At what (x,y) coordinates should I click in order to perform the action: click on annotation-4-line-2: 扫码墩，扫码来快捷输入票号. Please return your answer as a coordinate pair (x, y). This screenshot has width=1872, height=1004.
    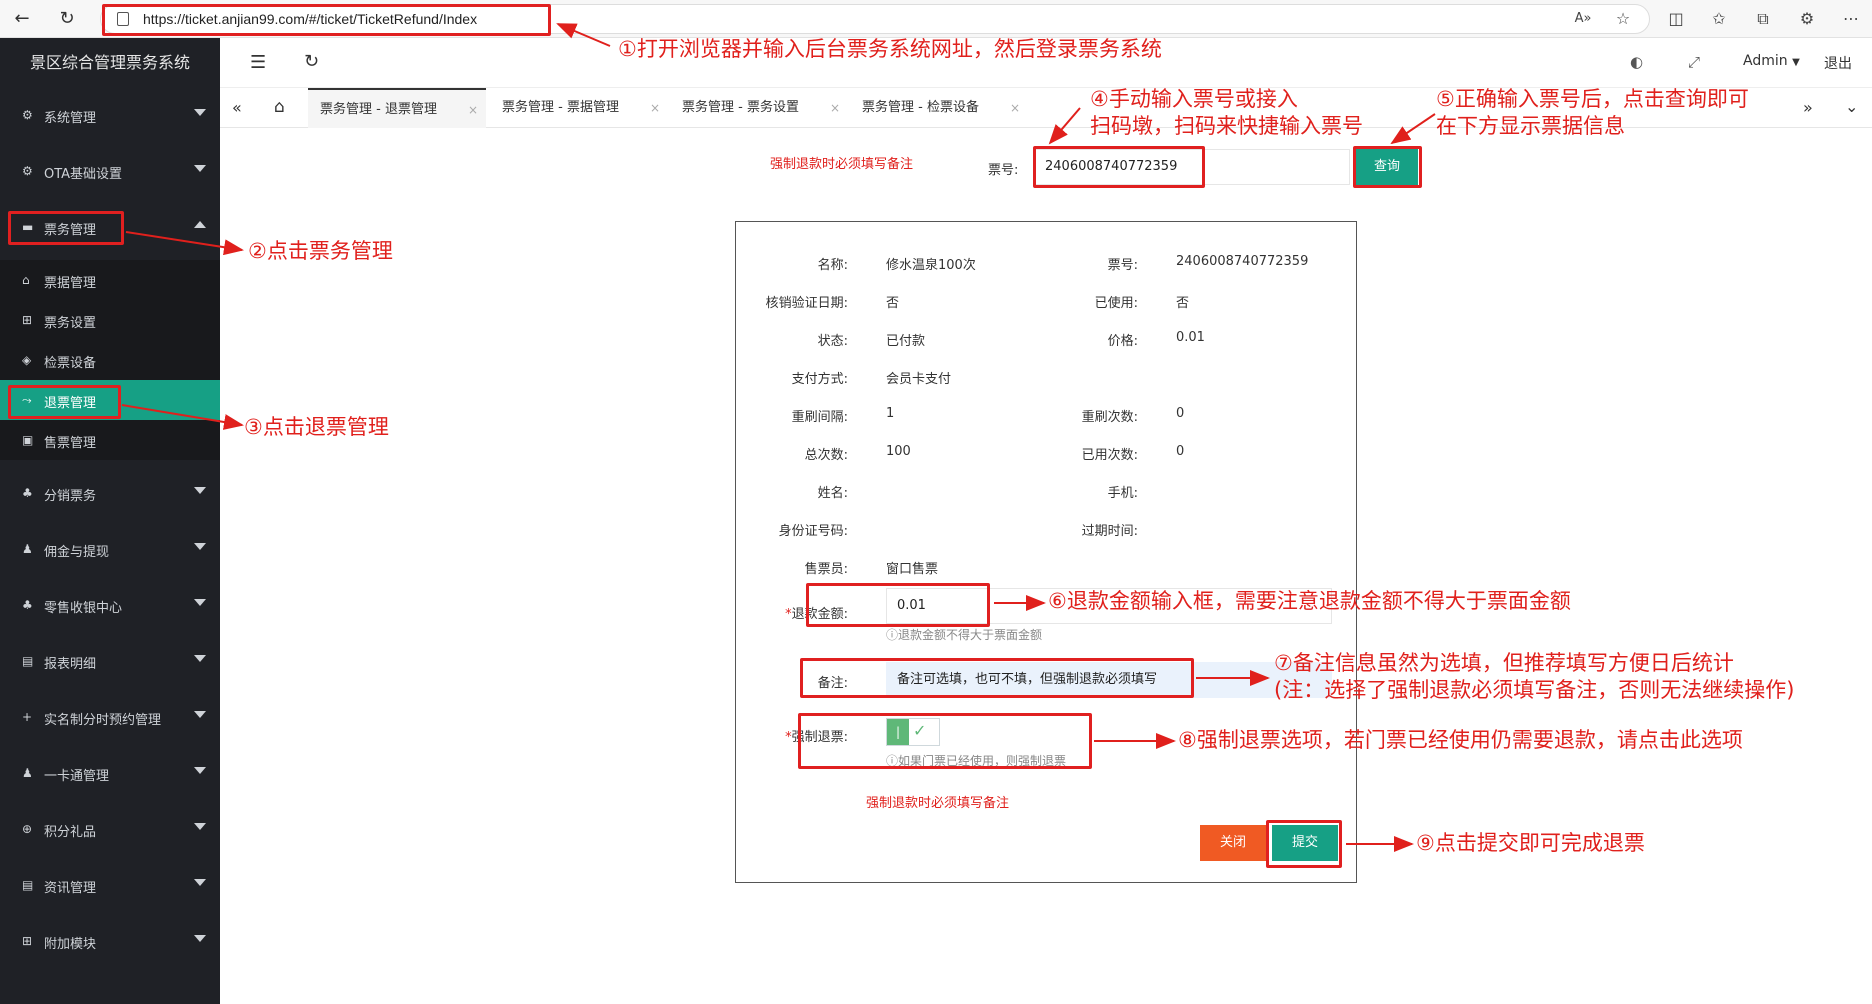
    Looking at the image, I should click on (1226, 126).